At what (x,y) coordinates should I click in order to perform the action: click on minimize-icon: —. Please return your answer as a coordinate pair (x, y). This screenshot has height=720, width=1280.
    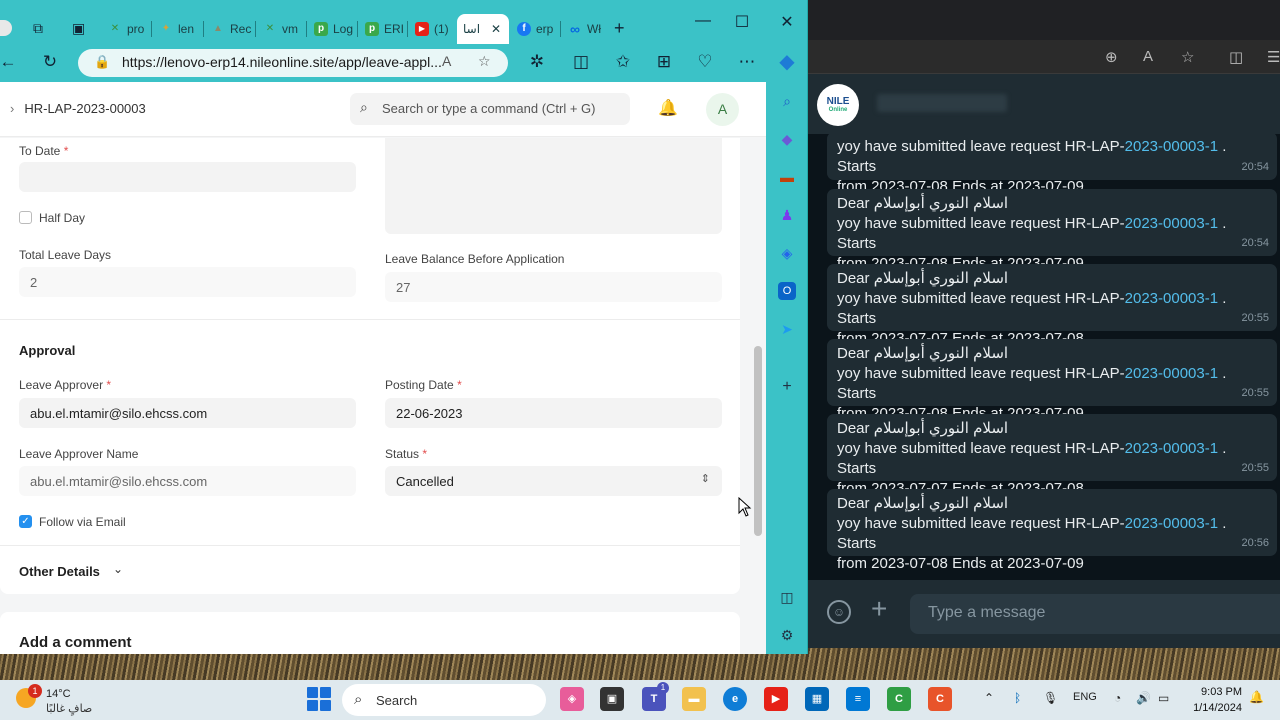
    Looking at the image, I should click on (703, 21).